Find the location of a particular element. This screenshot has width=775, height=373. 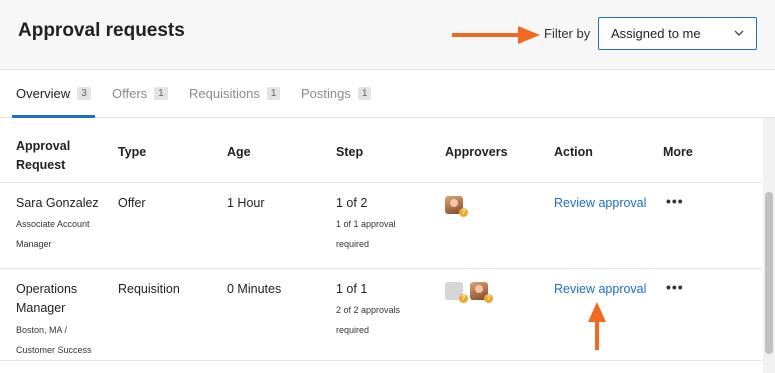

chevron-down-icon is located at coordinates (739, 33).